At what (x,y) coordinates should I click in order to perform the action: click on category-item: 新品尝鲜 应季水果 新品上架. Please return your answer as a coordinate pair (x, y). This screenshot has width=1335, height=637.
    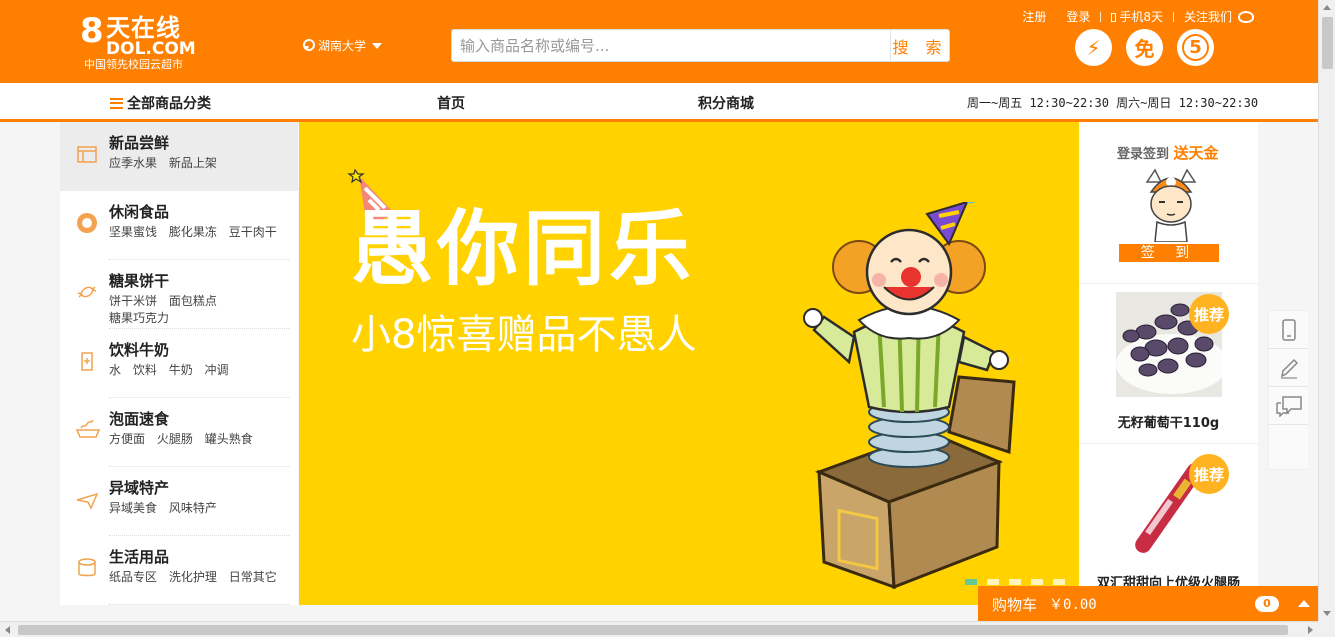
    Looking at the image, I should click on (179, 156).